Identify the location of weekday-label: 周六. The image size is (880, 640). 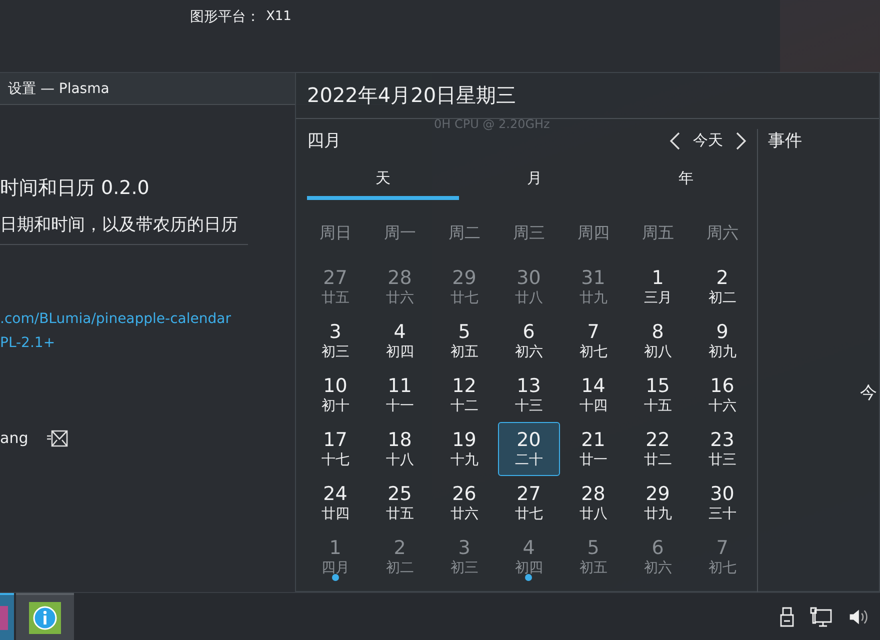
(722, 233).